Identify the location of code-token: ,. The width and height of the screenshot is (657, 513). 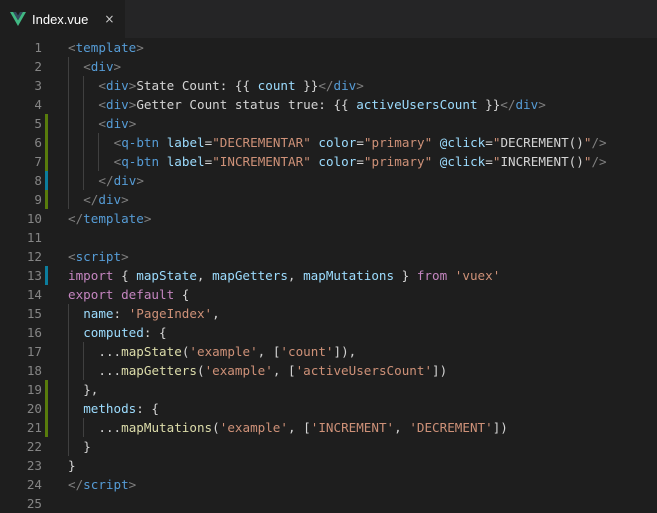
(204, 275).